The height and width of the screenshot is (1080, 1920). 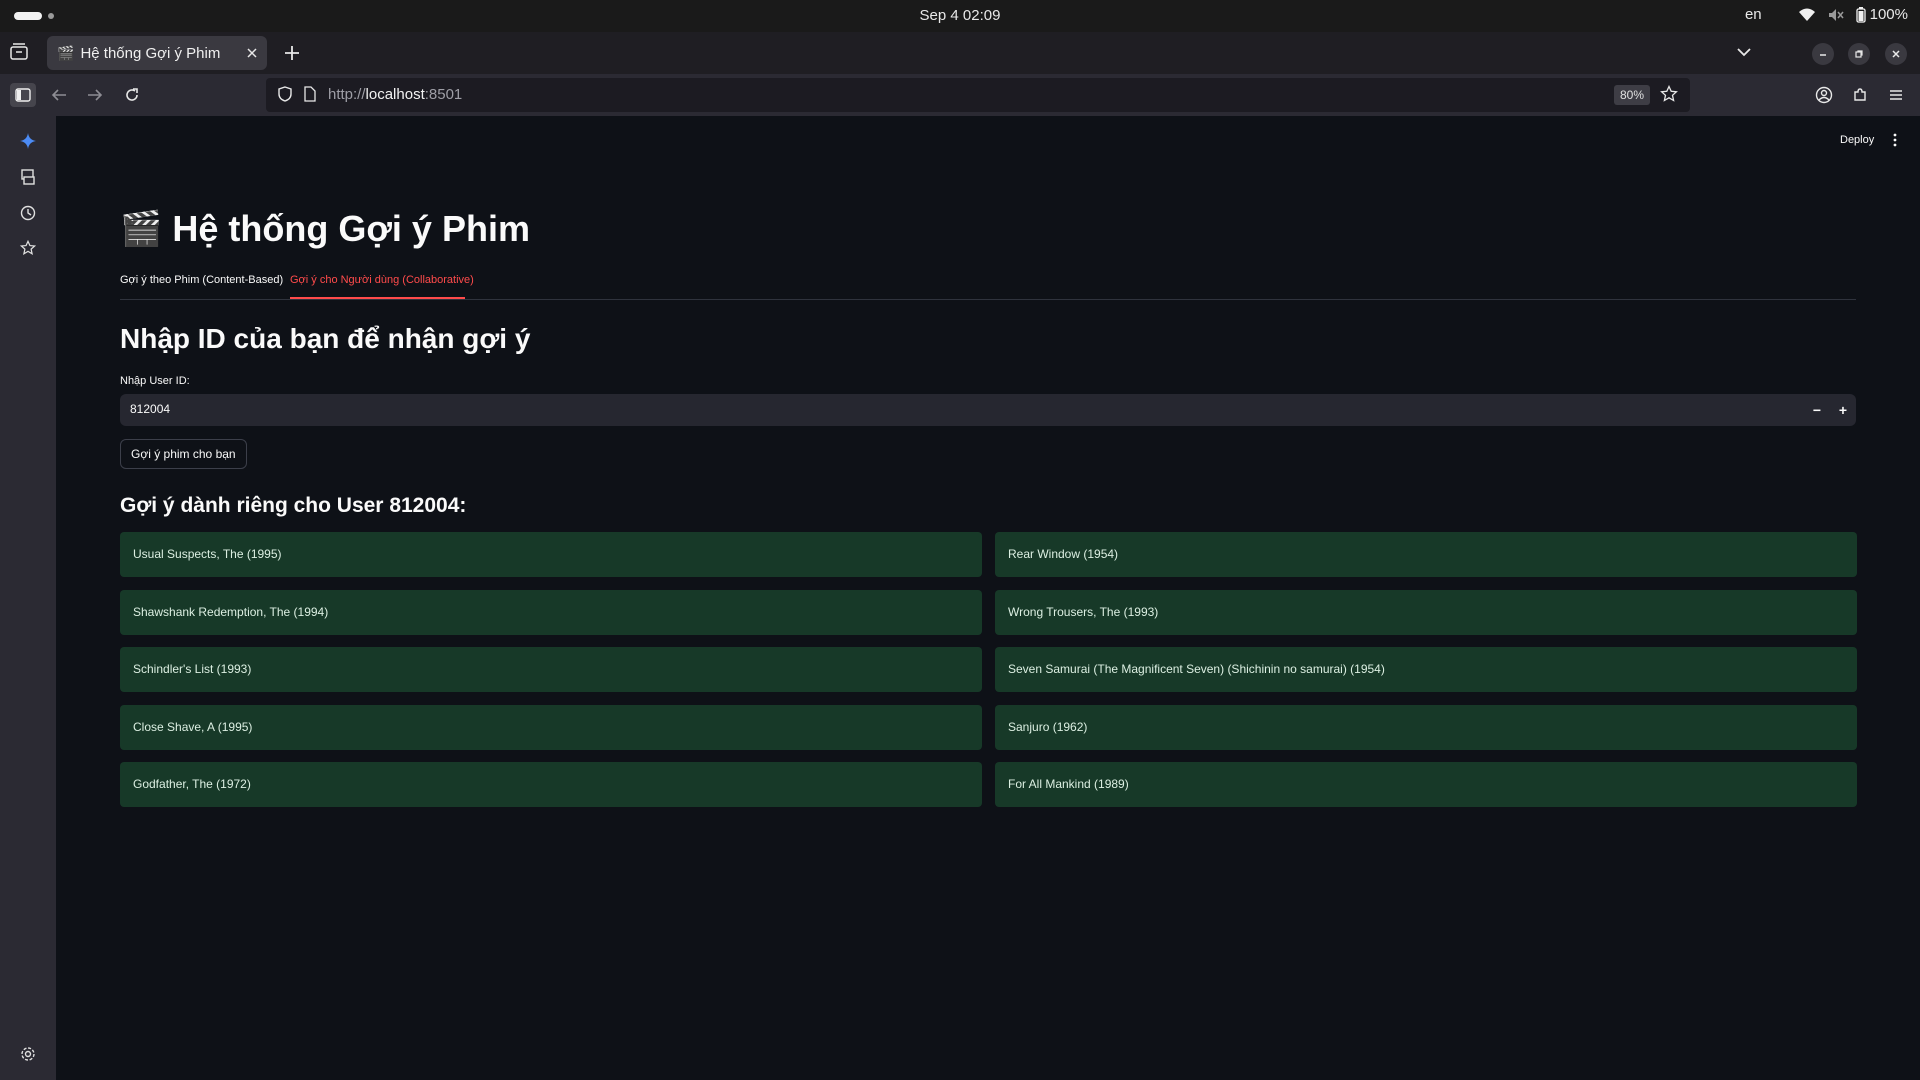 I want to click on bookmark-star-icon, so click(x=1669, y=94).